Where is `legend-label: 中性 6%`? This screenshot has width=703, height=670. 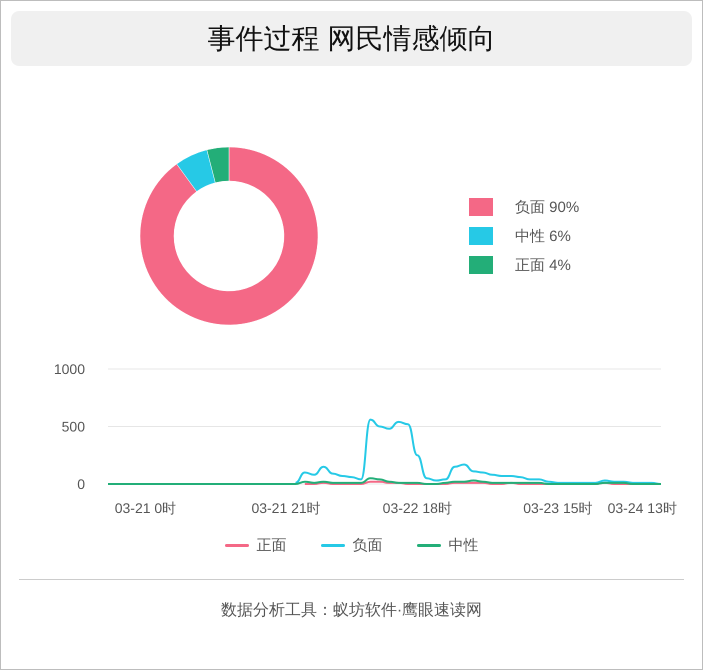 legend-label: 中性 6% is located at coordinates (543, 236).